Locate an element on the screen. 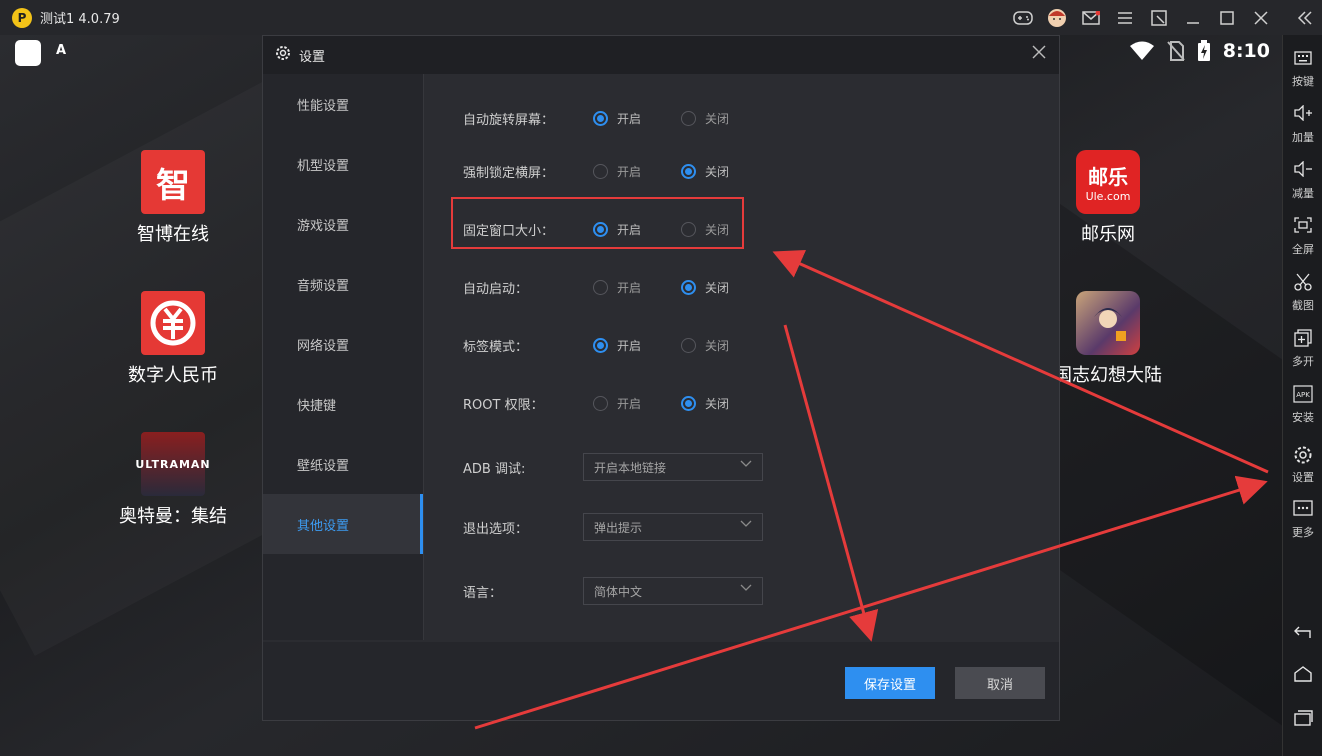 The height and width of the screenshot is (756, 1322). home-button is located at coordinates (1302, 677).